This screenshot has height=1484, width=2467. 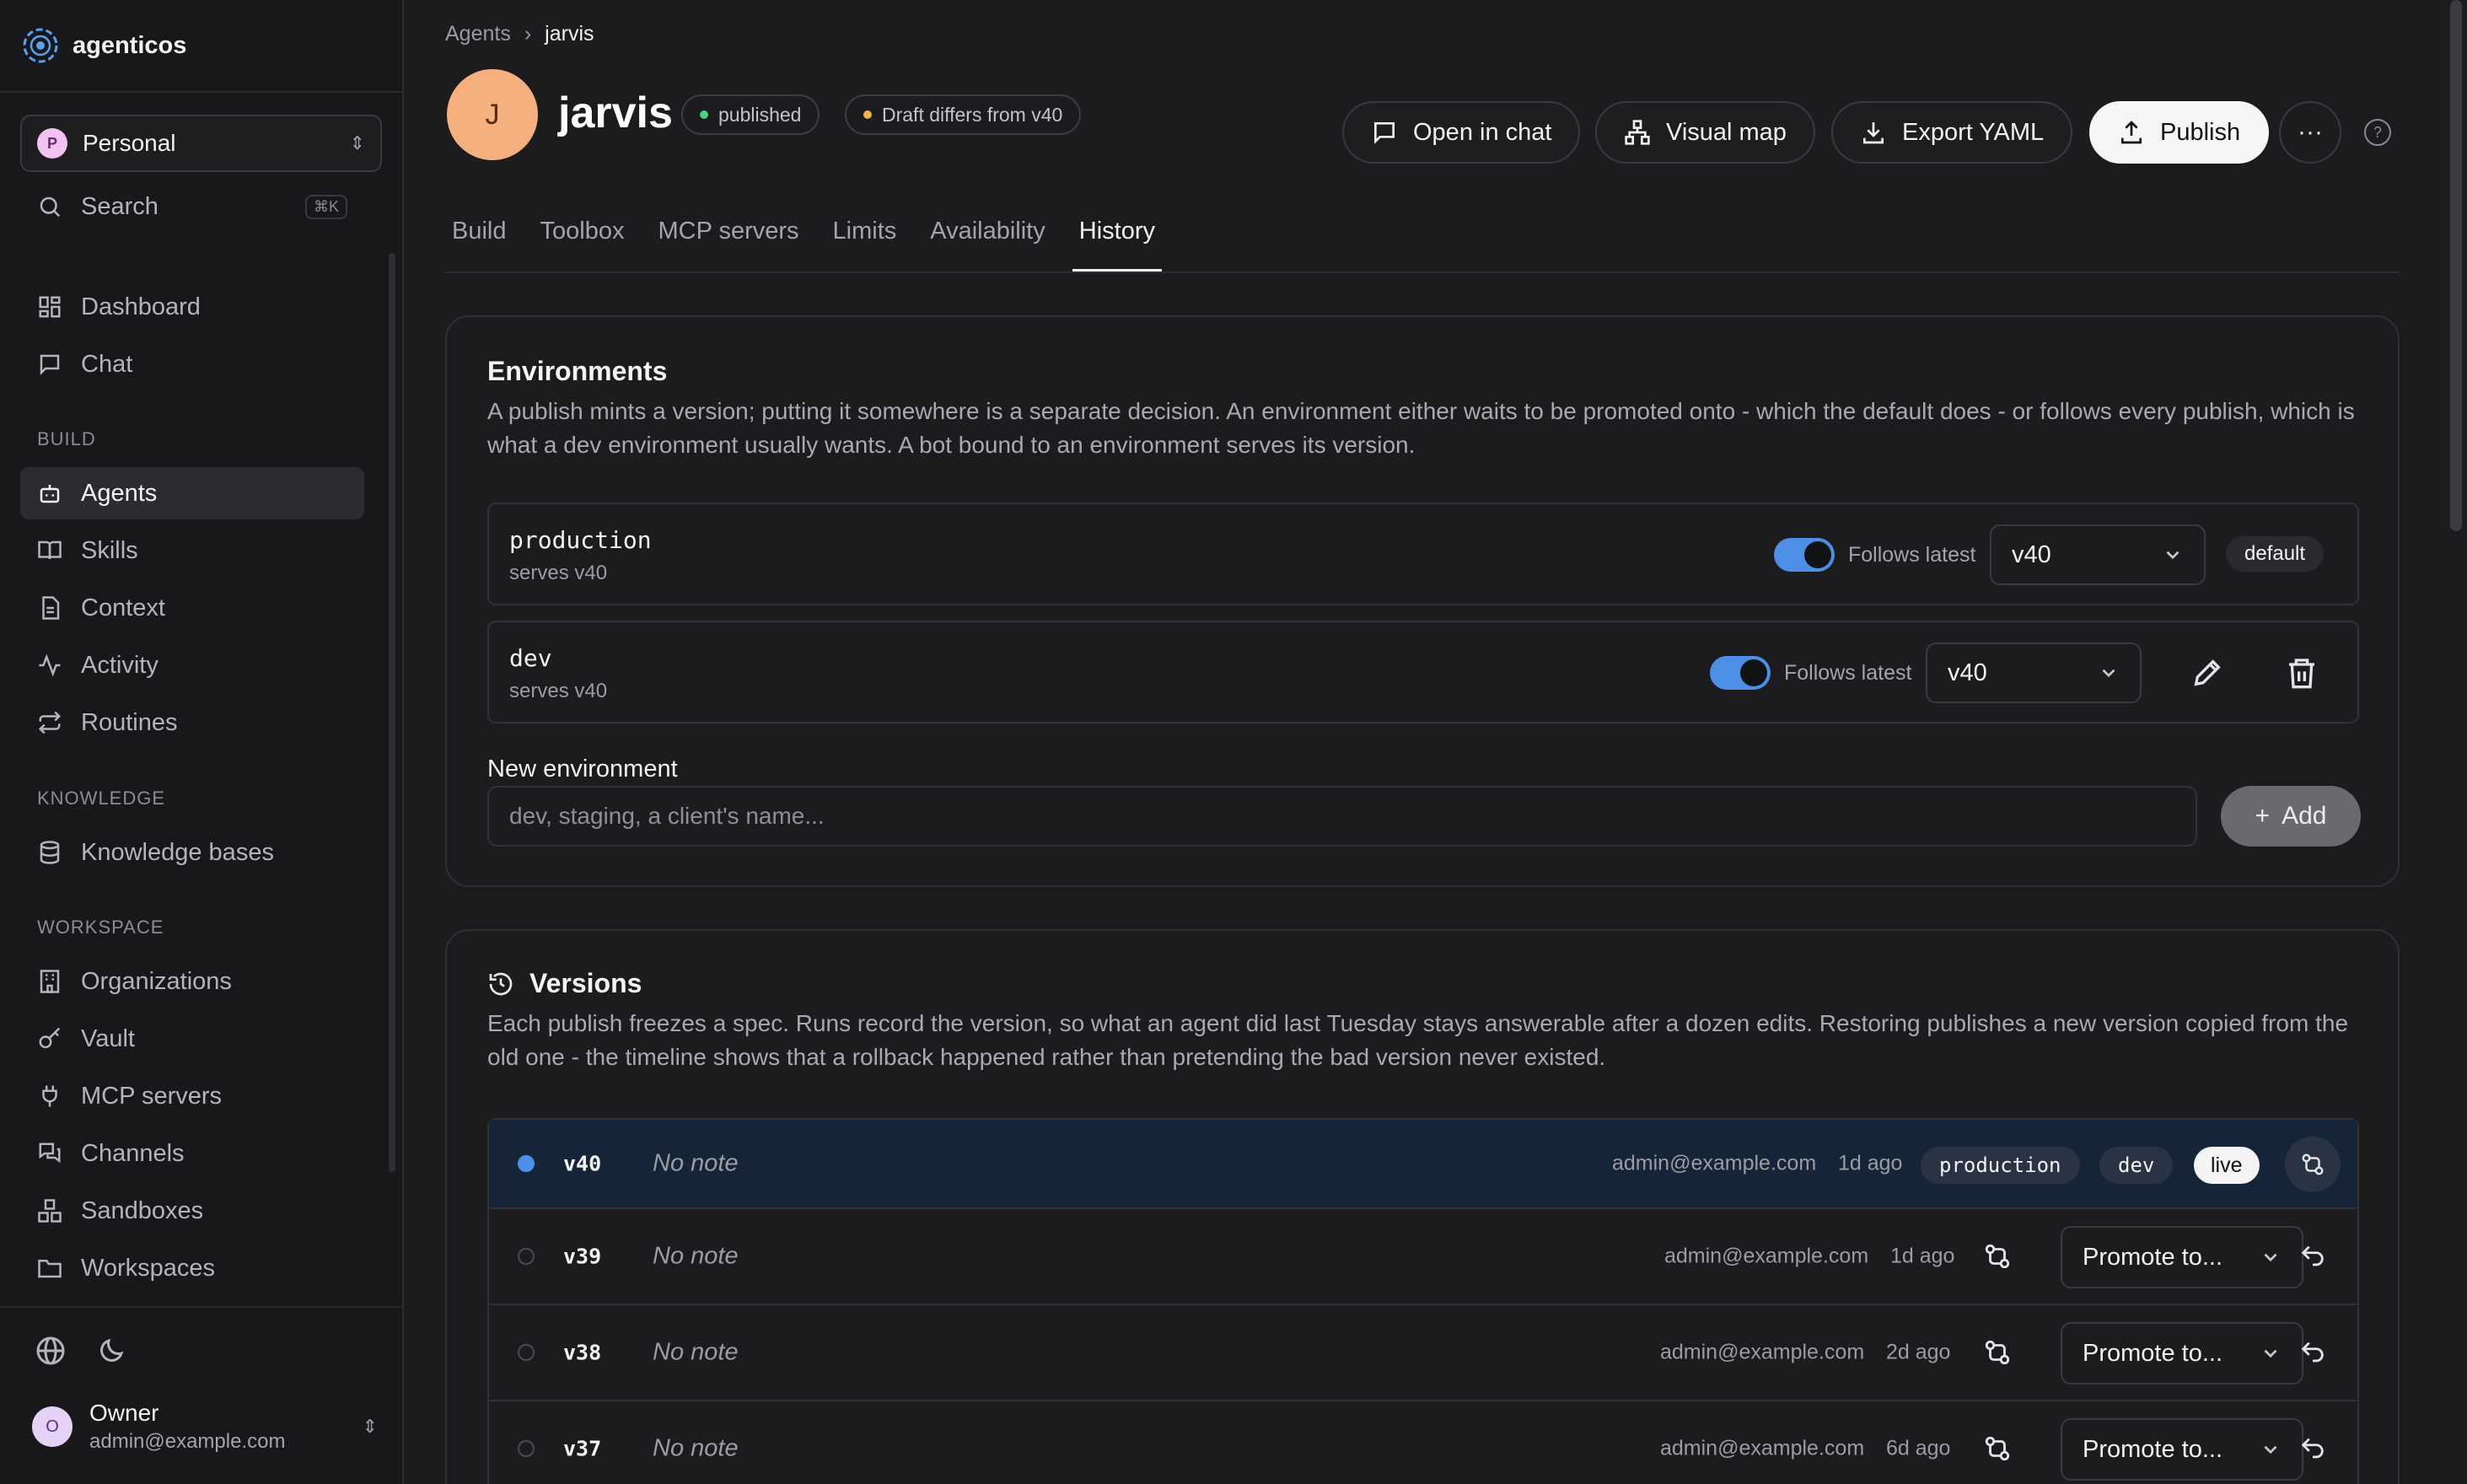 I want to click on activity-icon, so click(x=50, y=665).